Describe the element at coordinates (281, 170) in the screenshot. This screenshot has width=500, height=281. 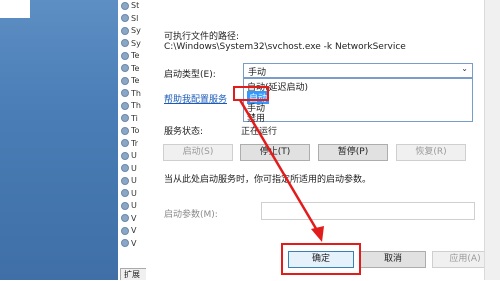
I see `annotation-arrow` at that location.